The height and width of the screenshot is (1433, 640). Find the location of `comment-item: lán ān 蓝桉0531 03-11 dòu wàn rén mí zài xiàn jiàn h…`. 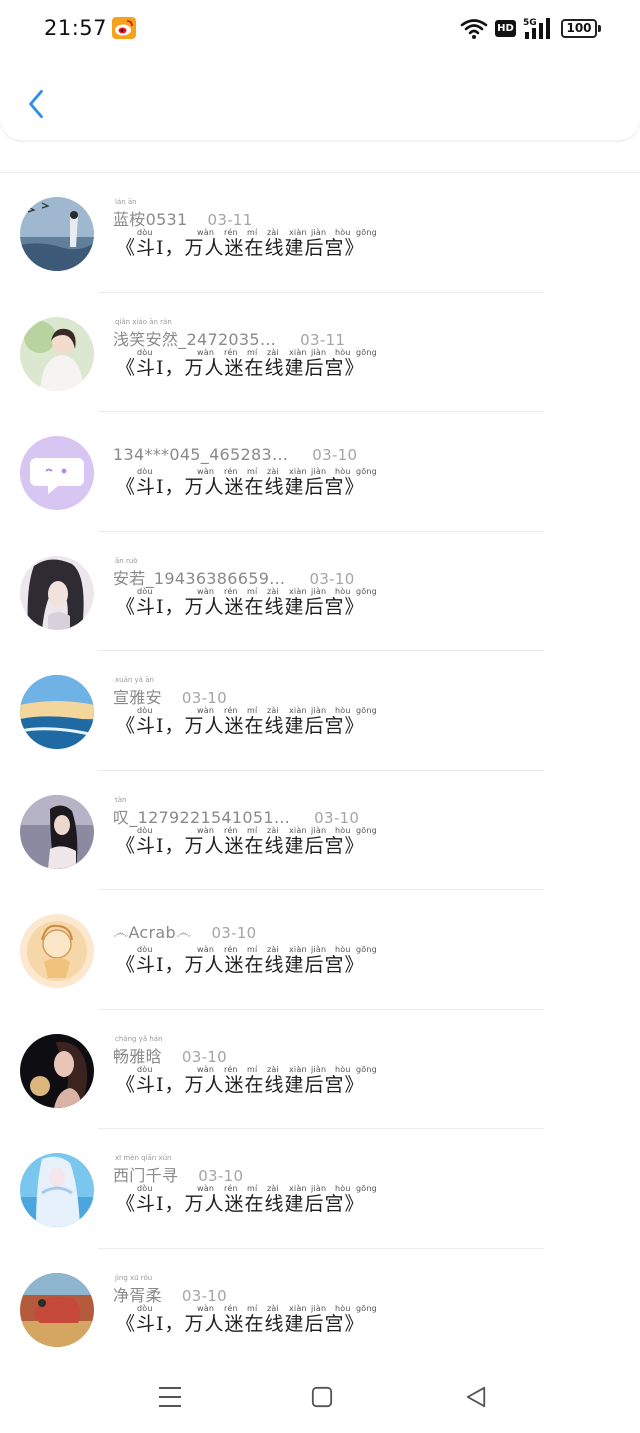

comment-item: lán ān 蓝桉0531 03-11 dòu wàn rén mí zài xiàn jiàn h… is located at coordinates (320, 233).